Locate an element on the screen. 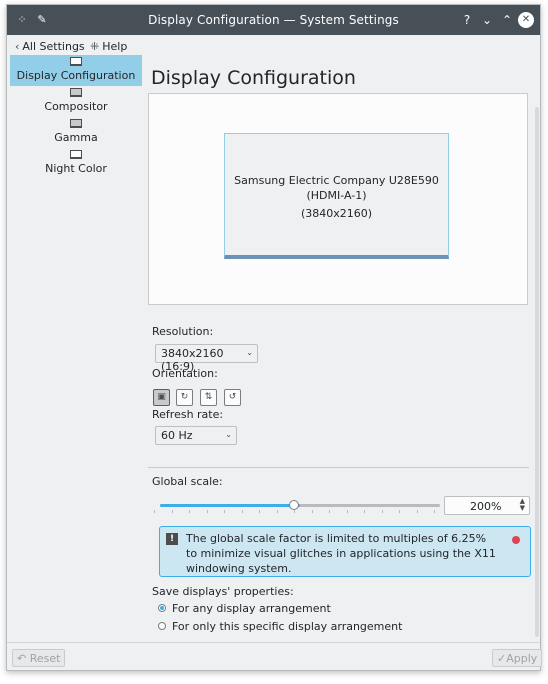  compositor-icon is located at coordinates (76, 92).